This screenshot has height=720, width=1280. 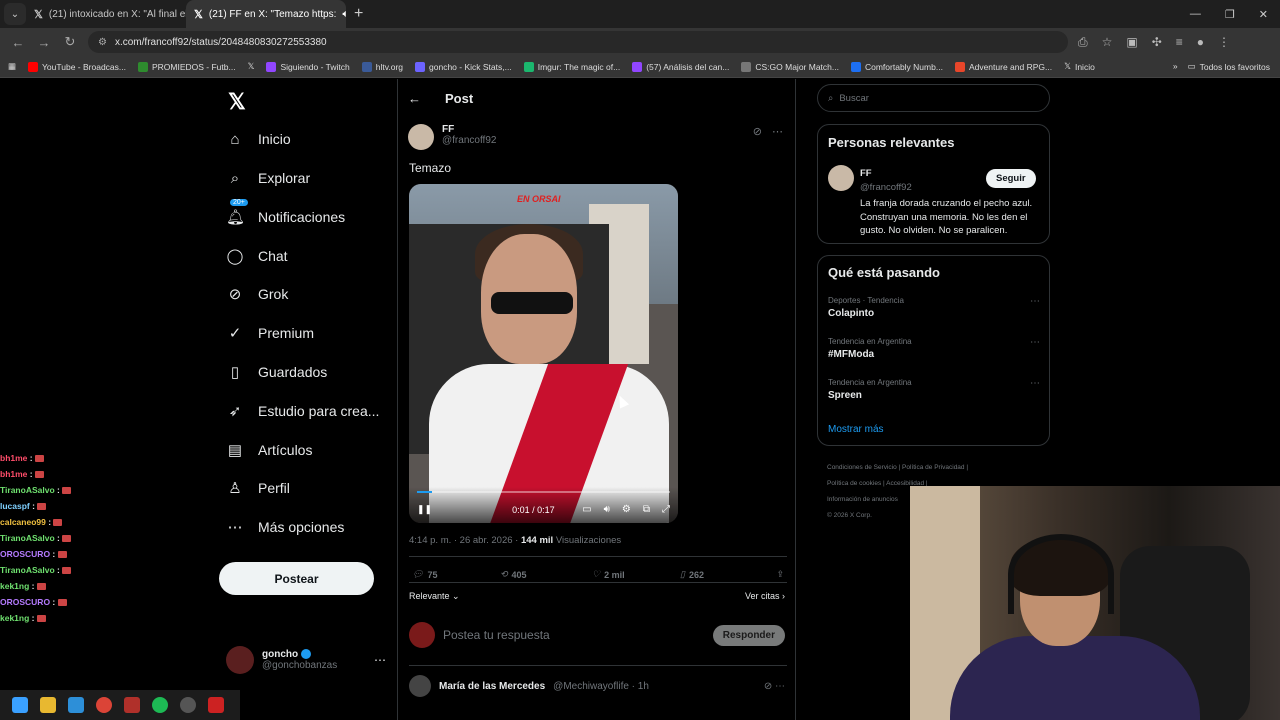 I want to click on trend-item: Deportes · Tendencia Colapinto ⋯, so click(x=934, y=307).